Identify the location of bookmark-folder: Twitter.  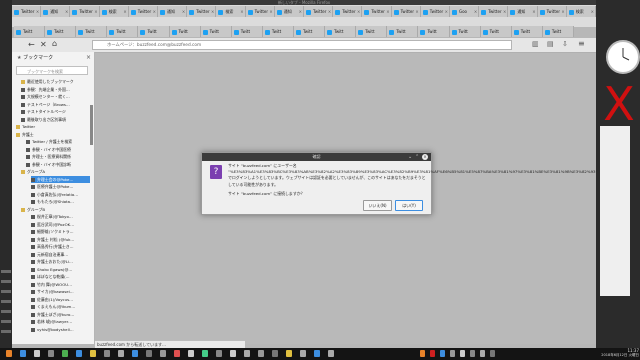
(53, 126).